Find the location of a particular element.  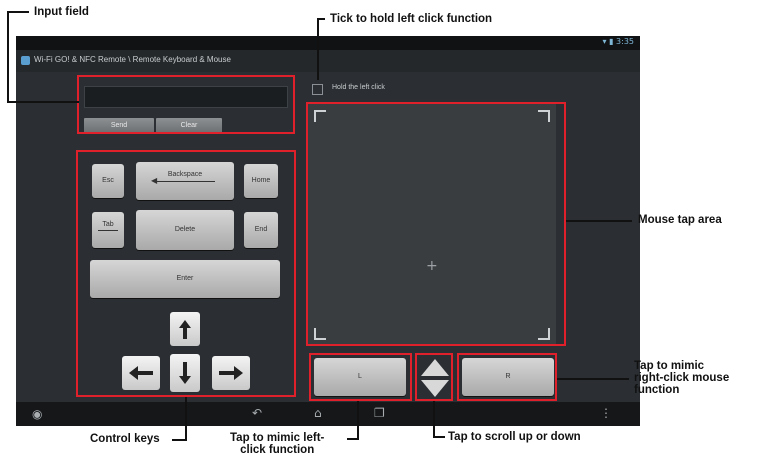

input-field-highlight is located at coordinates (186, 104).